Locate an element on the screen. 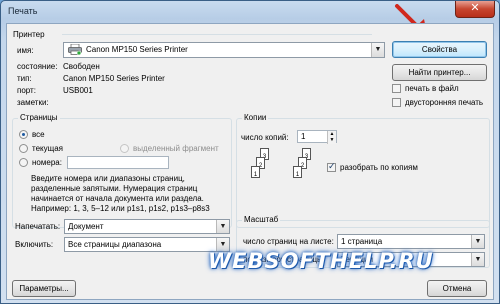 The height and width of the screenshot is (304, 500). pages-per-sheet-label: число страниц на листе: is located at coordinates (288, 241).